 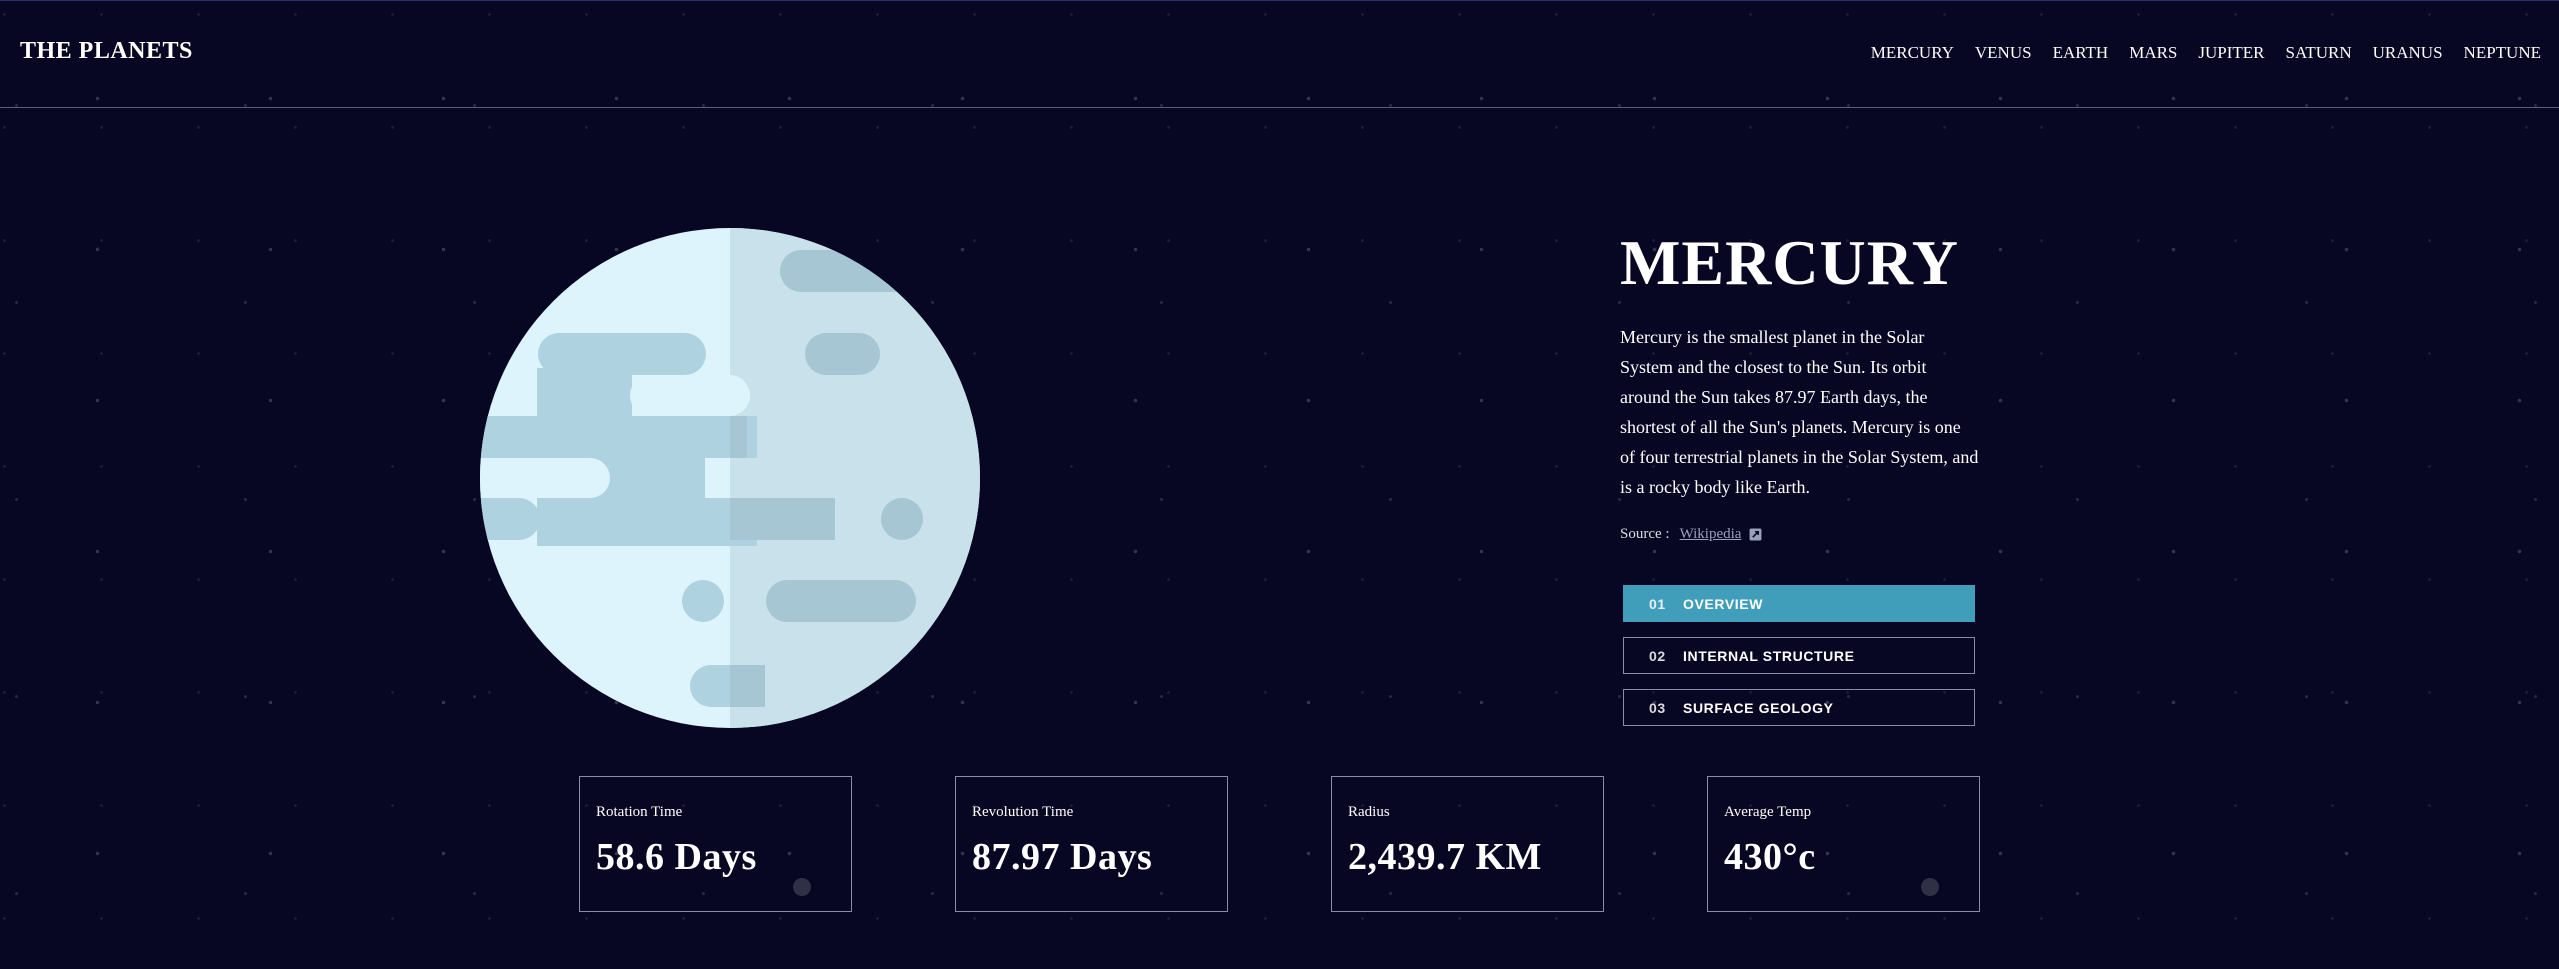 I want to click on stat-value: 58.6 Days, so click(x=676, y=857).